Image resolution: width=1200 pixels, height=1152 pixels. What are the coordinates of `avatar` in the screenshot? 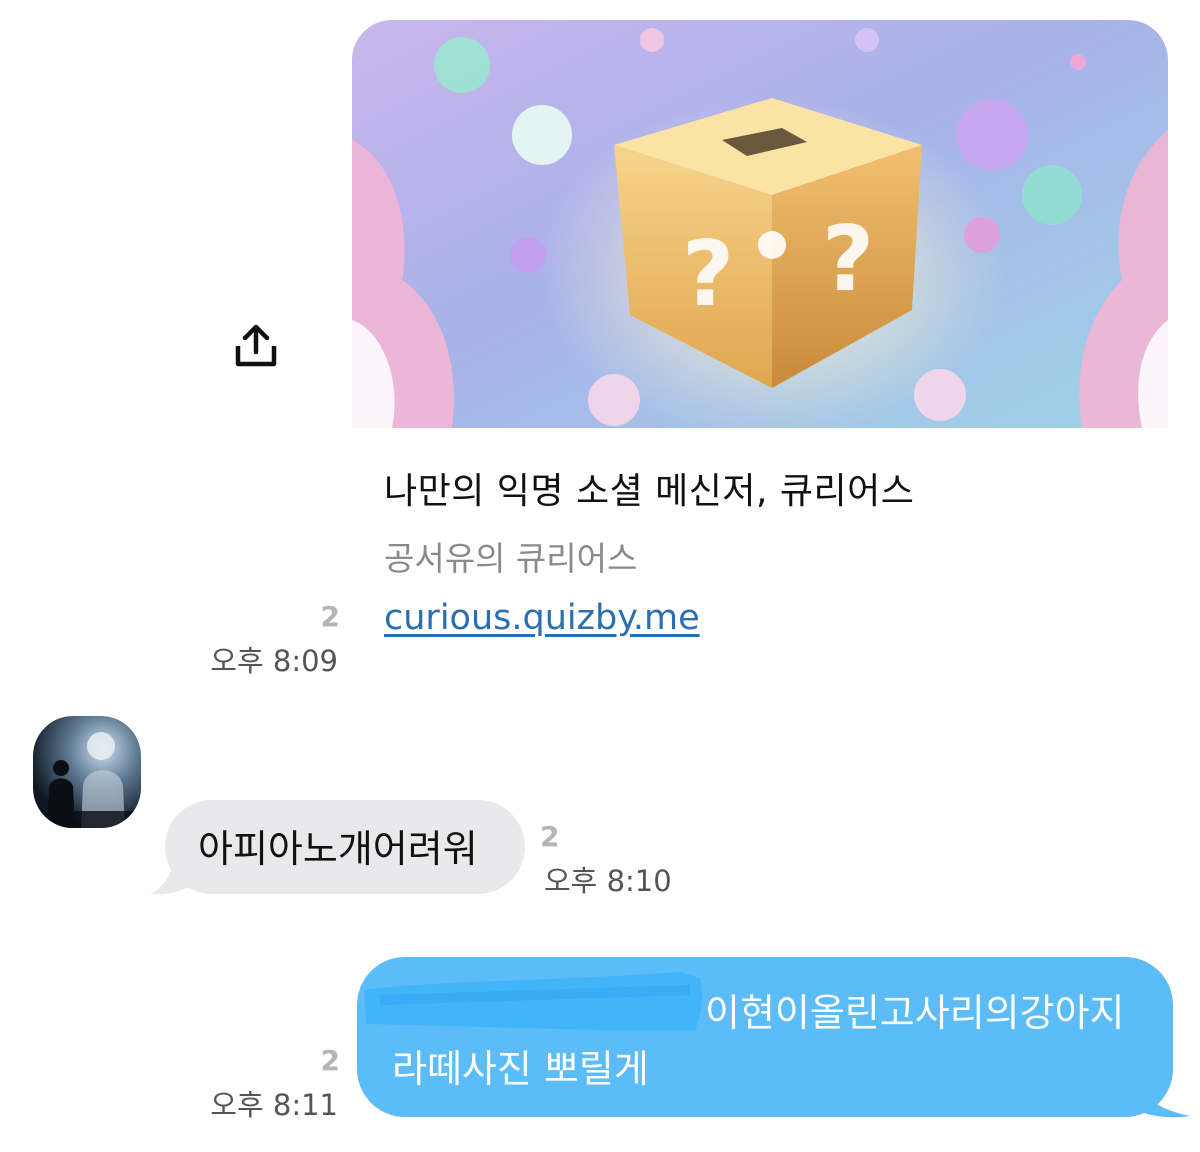 It's located at (87, 772).